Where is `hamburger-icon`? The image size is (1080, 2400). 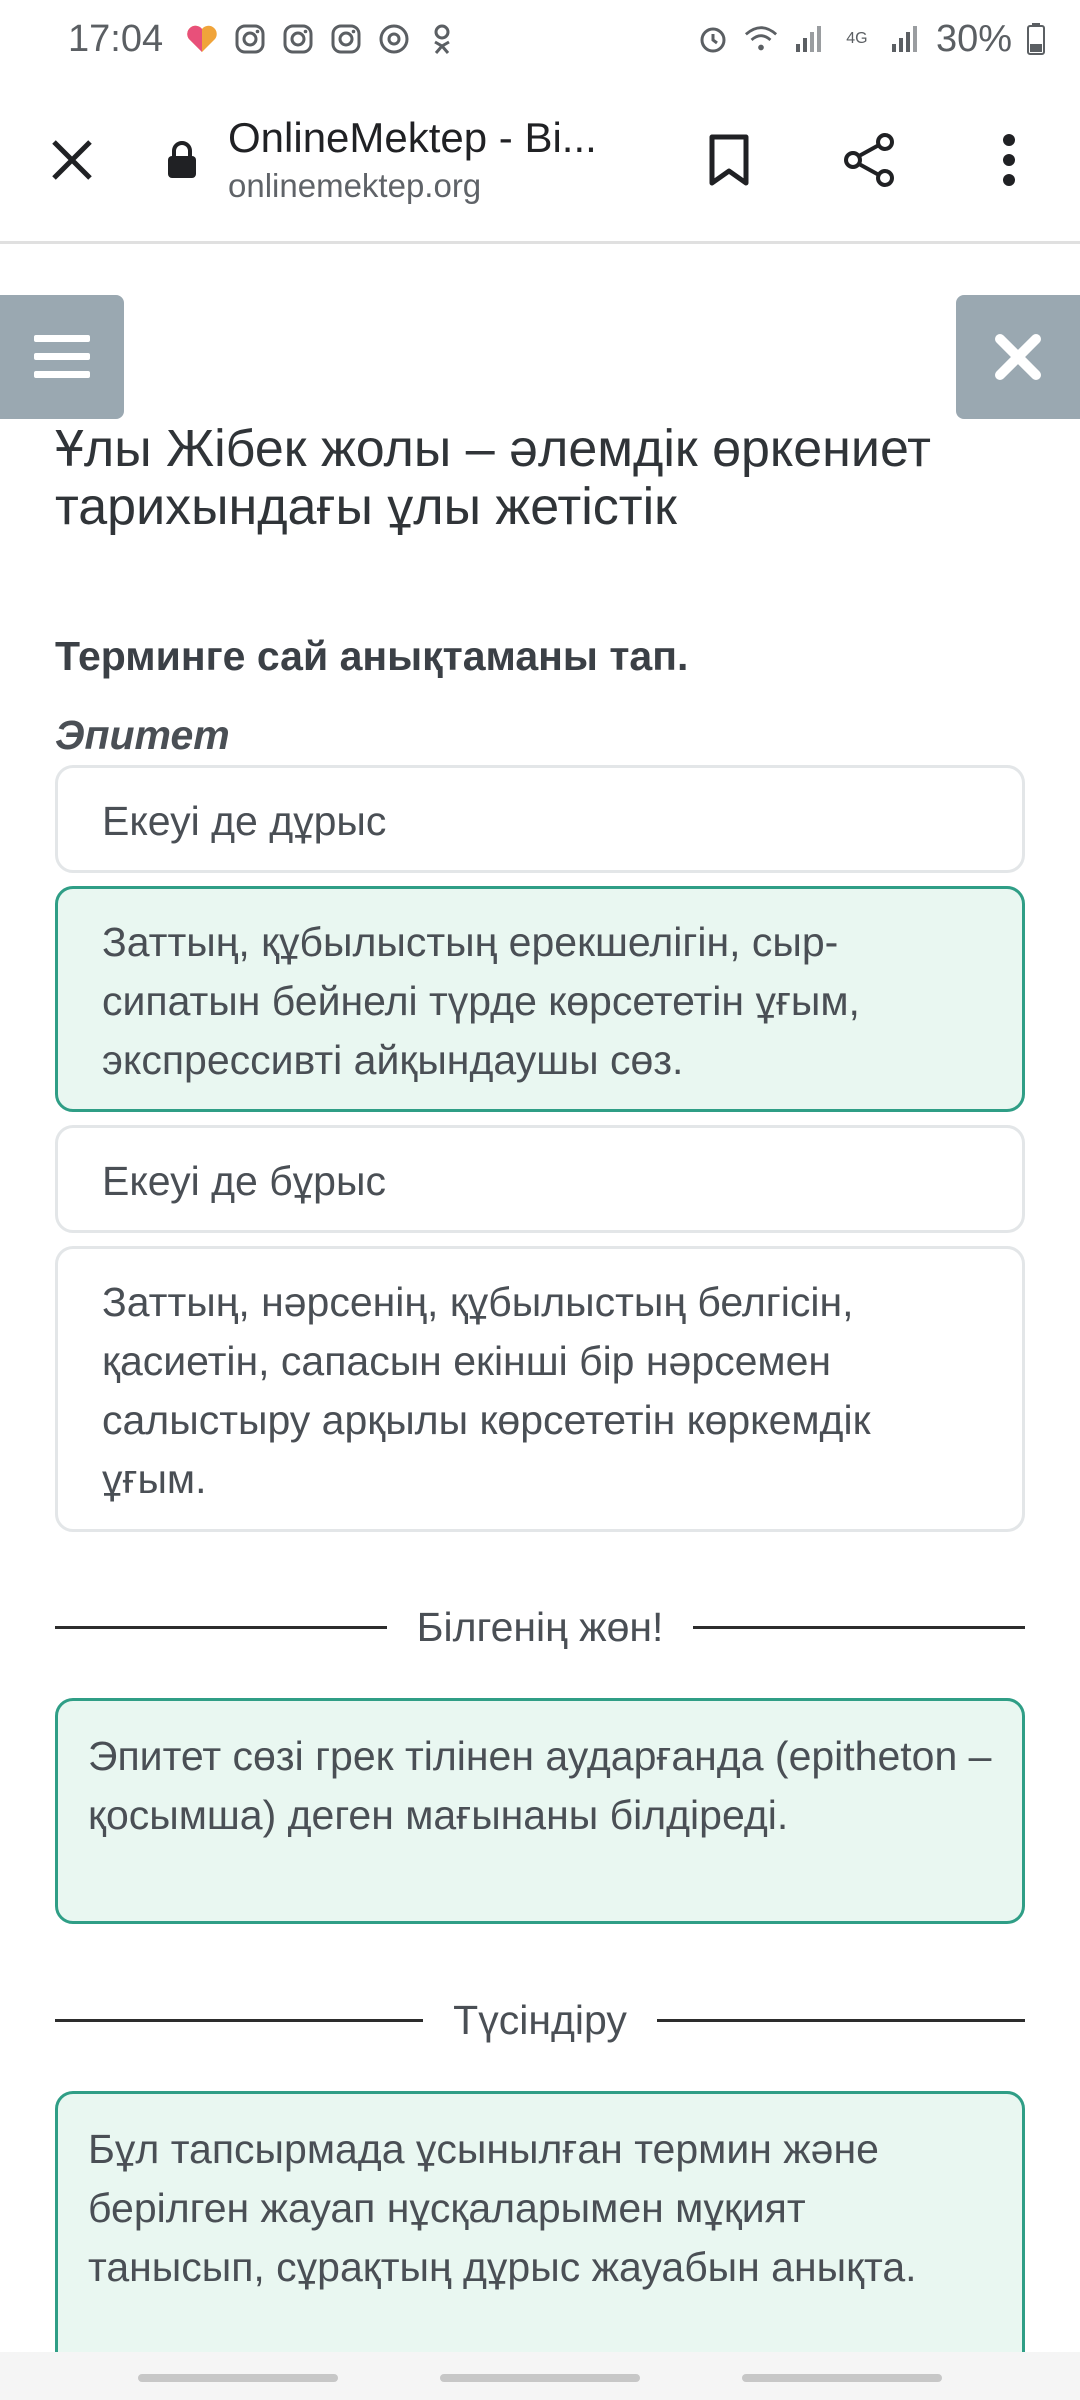
hamburger-icon is located at coordinates (62, 356).